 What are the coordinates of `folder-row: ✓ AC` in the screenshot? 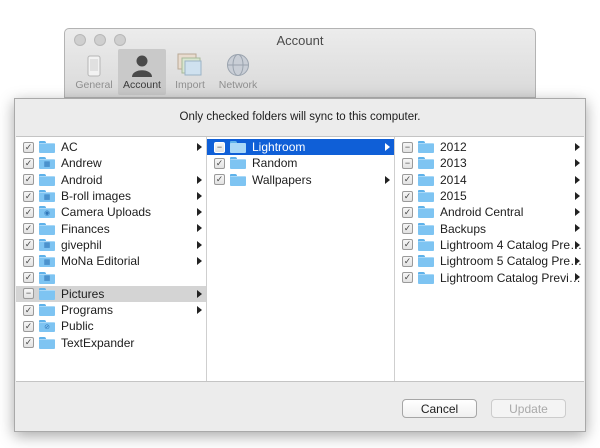 It's located at (111, 147).